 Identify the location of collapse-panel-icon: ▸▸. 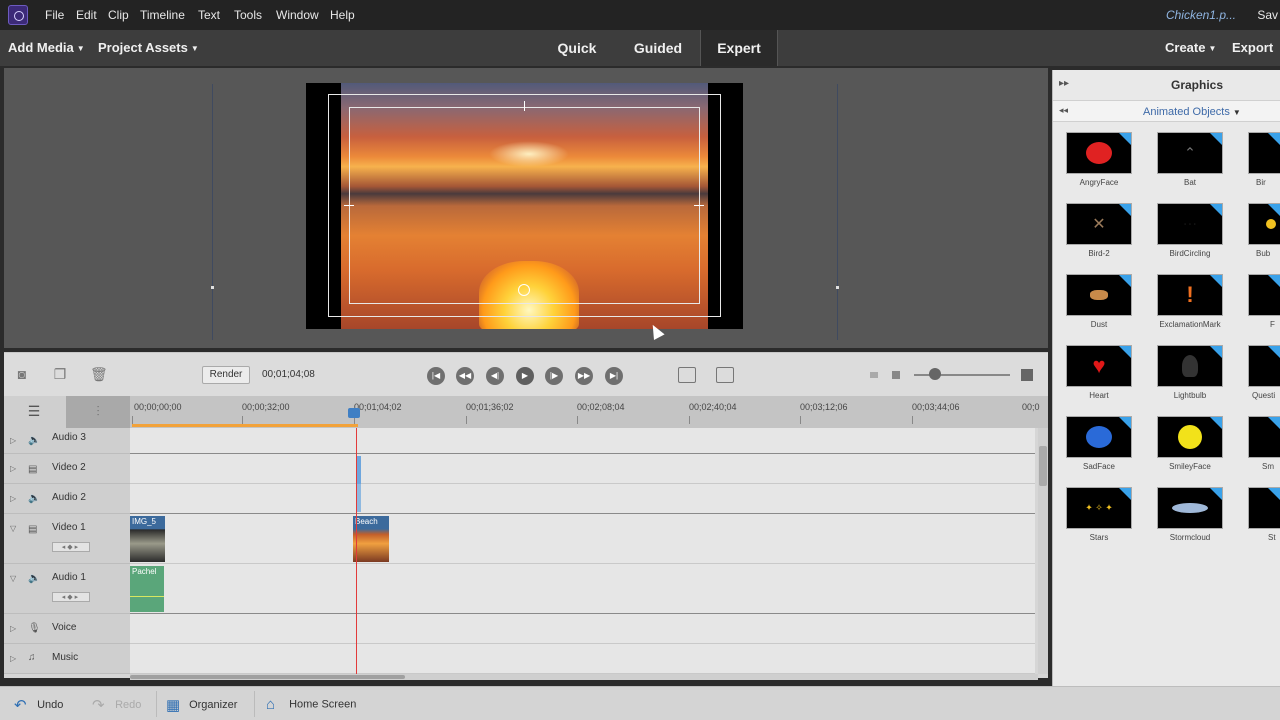
(1064, 83).